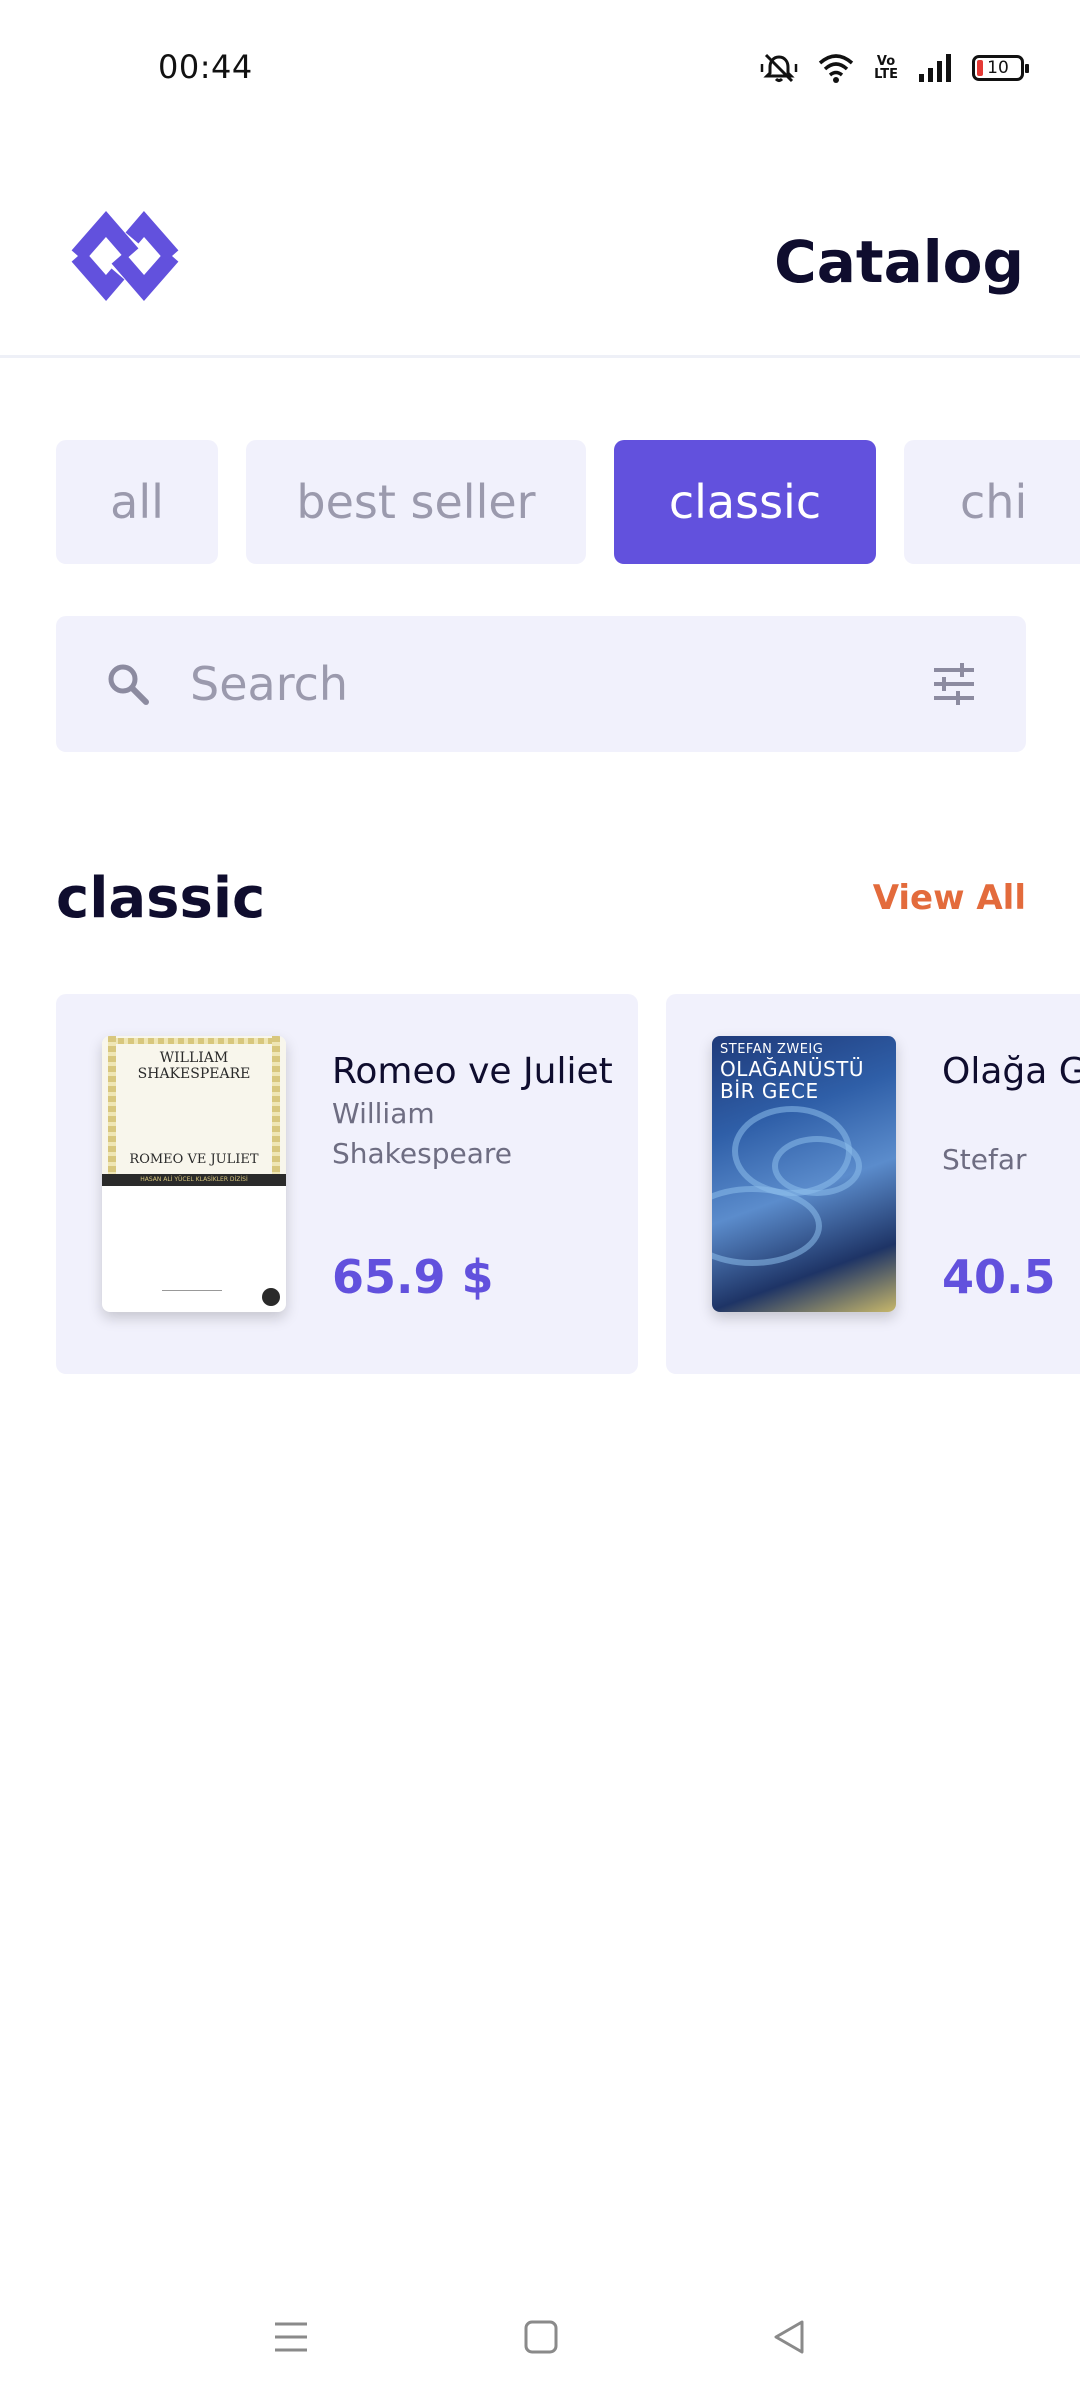  Describe the element at coordinates (954, 686) in the screenshot. I see `filter-icon` at that location.